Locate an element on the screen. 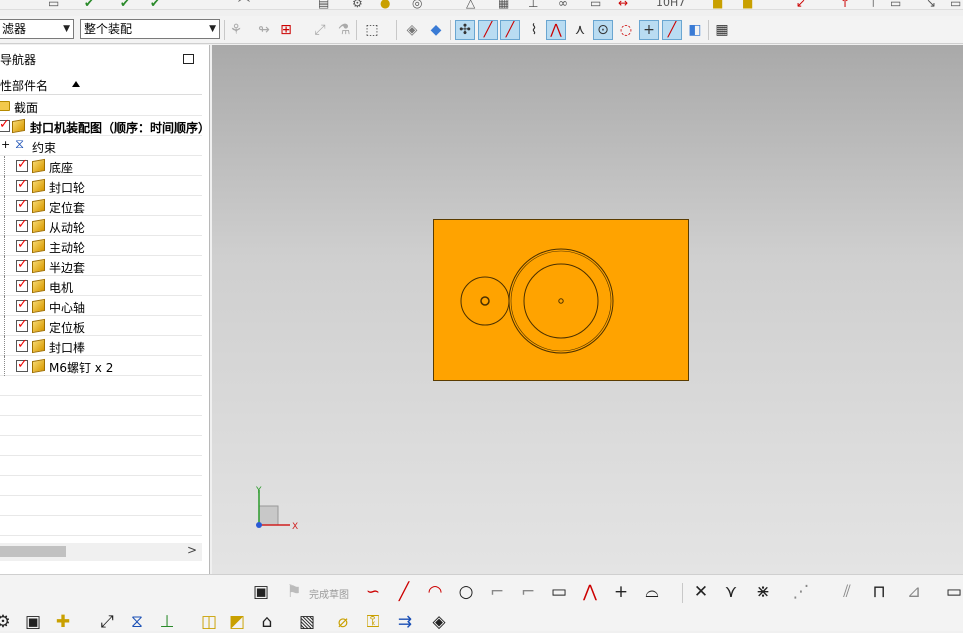 The height and width of the screenshot is (633, 963). interference-icon: ▧ is located at coordinates (307, 622).